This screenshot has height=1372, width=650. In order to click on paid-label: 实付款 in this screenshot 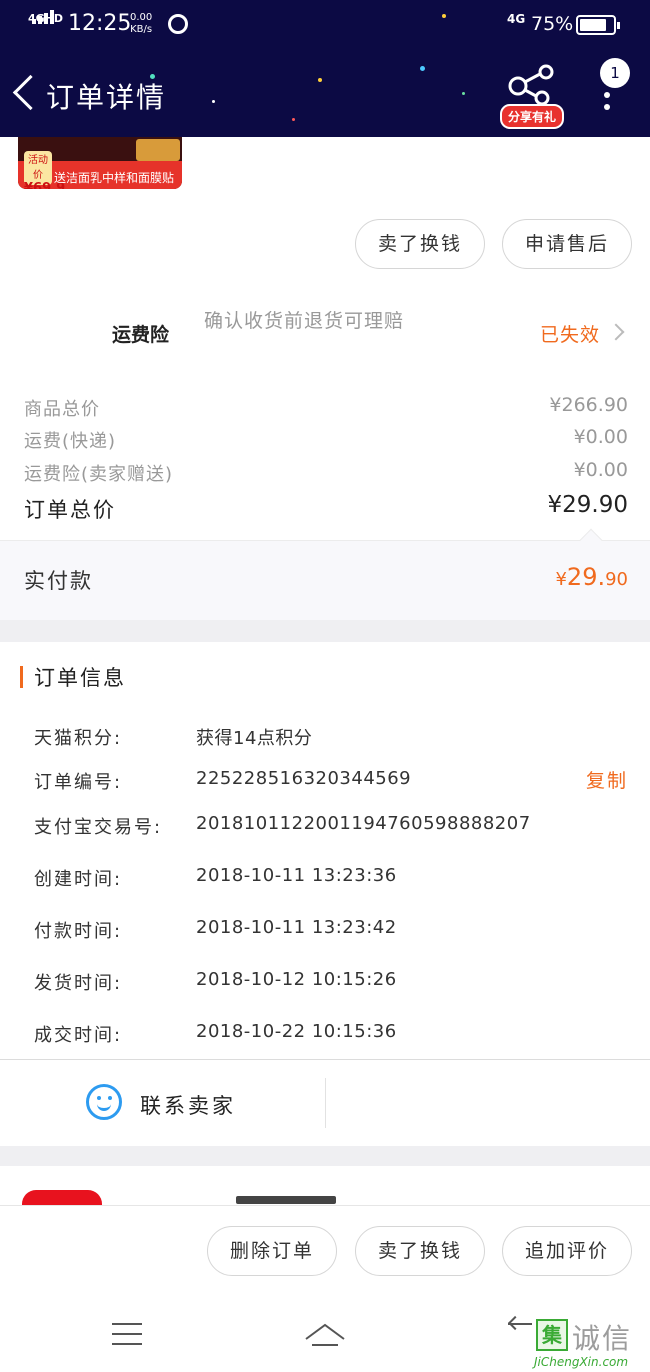, I will do `click(58, 581)`.